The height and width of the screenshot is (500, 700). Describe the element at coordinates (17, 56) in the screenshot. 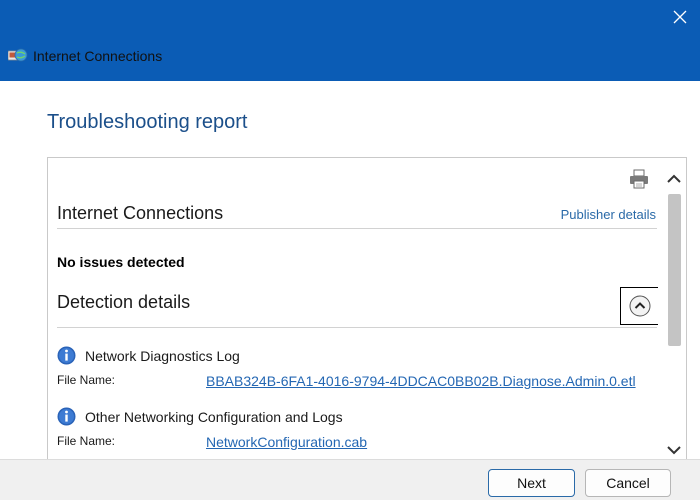

I see `internet-connections-icon` at that location.